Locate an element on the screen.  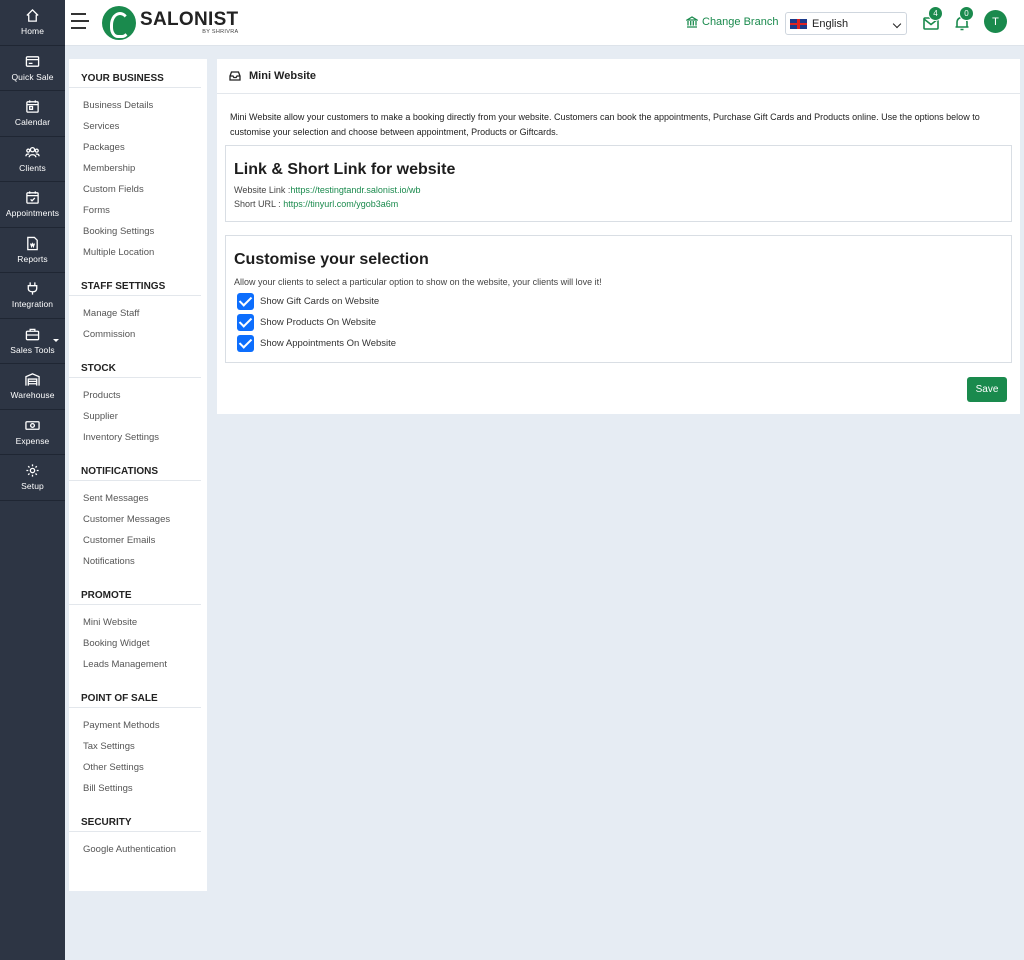
calendar-icon is located at coordinates (32, 107).